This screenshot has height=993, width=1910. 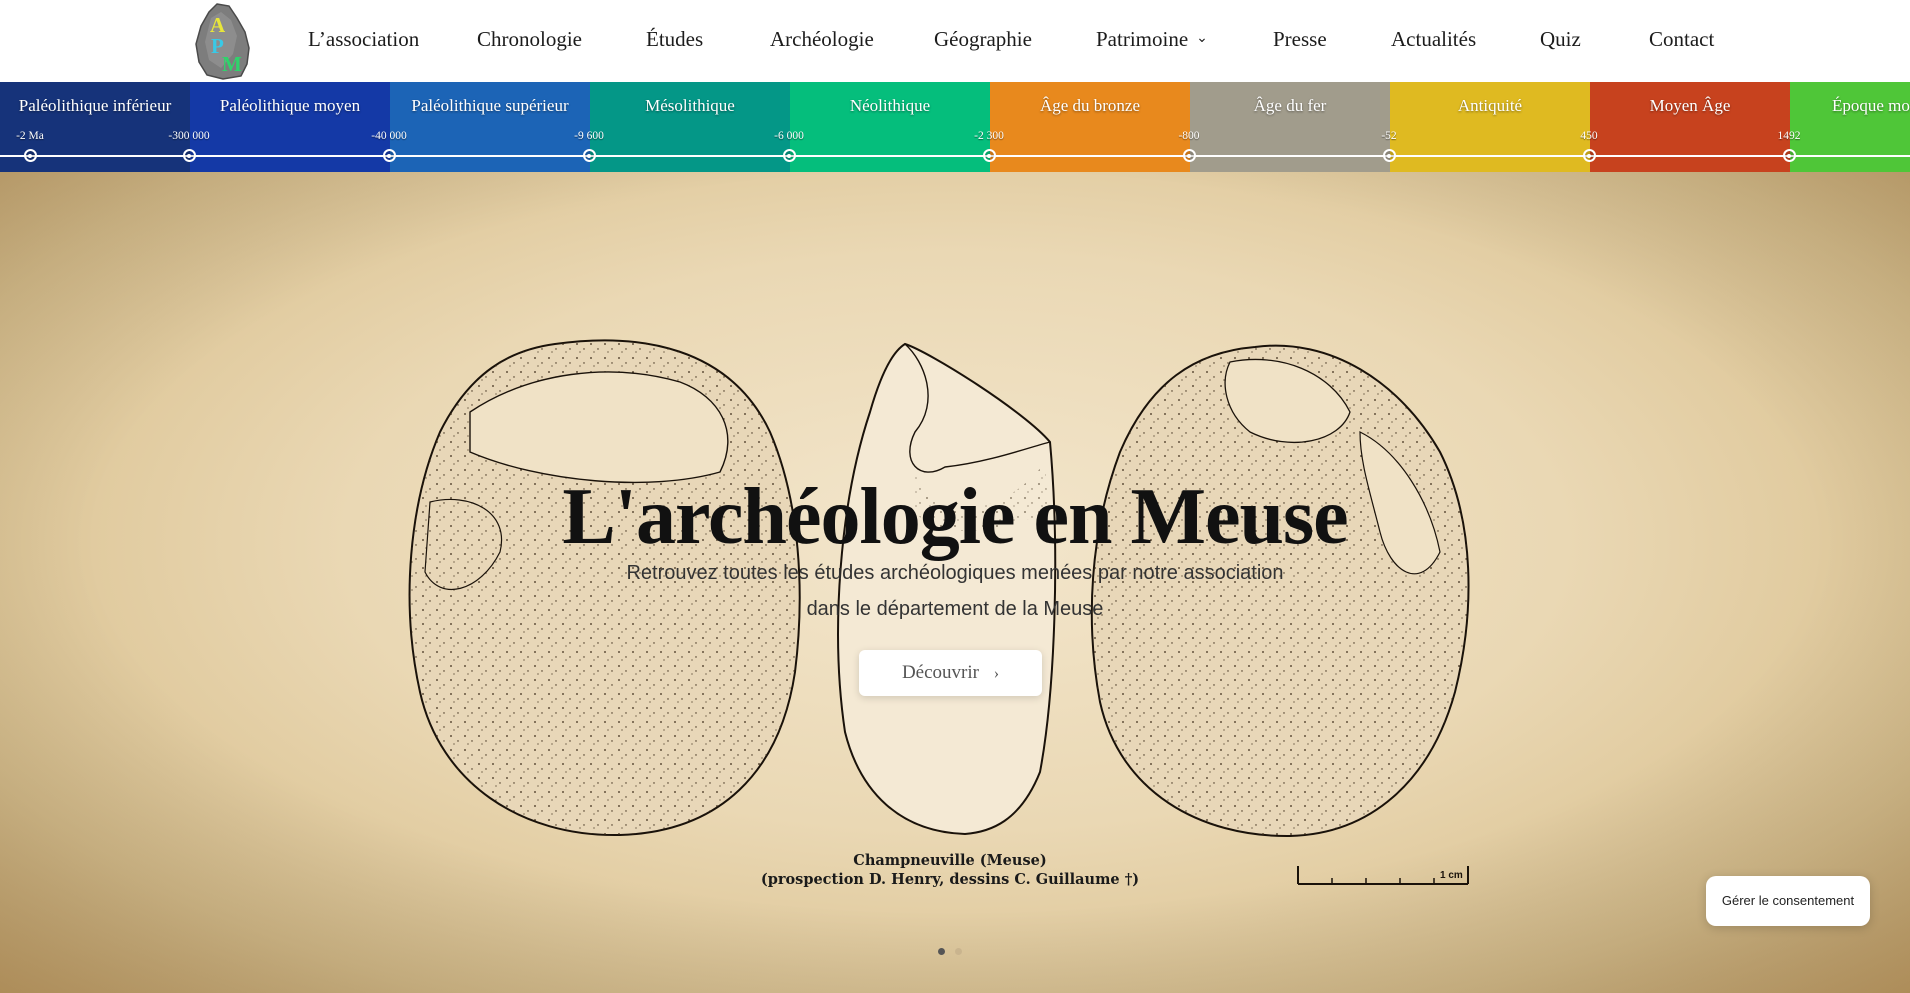 I want to click on nav-item-l-association: L’association, so click(x=363, y=39).